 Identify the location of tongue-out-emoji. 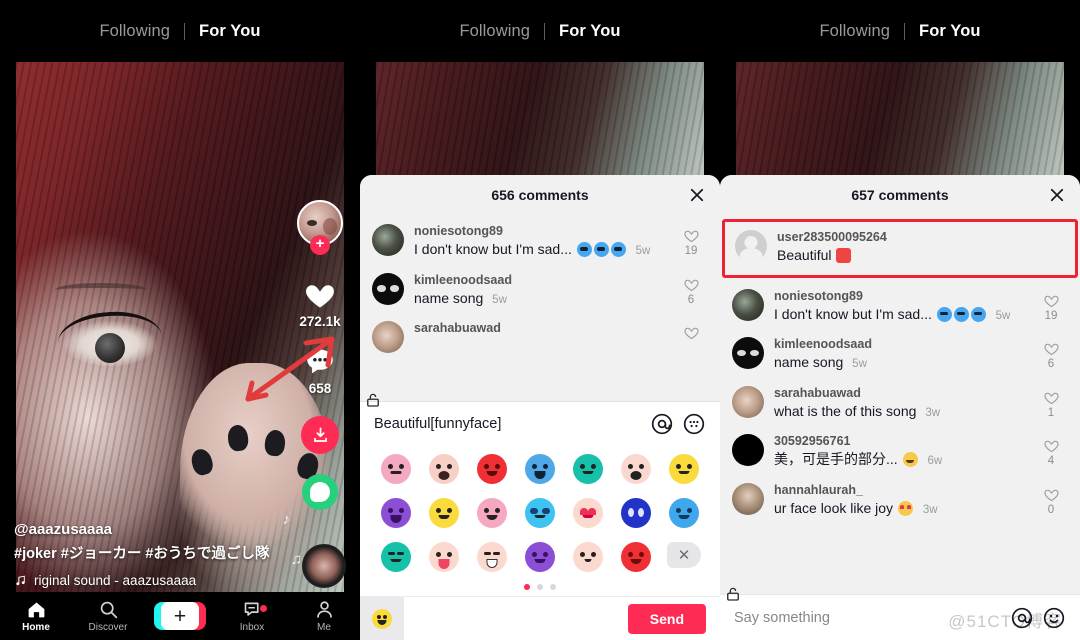
(444, 557).